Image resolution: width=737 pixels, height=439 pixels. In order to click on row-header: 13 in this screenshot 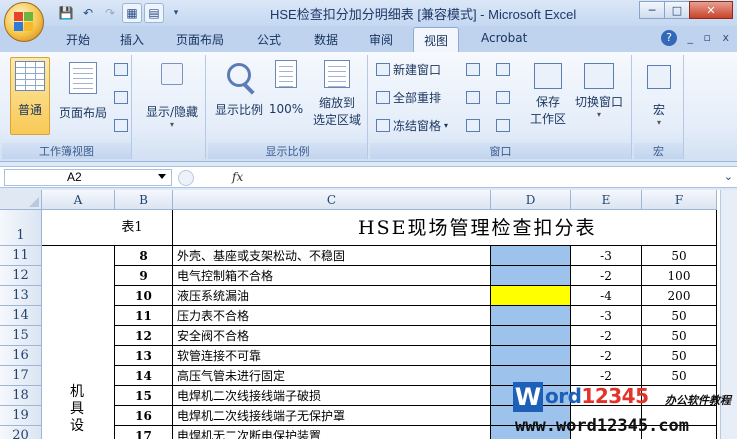, I will do `click(21, 296)`.